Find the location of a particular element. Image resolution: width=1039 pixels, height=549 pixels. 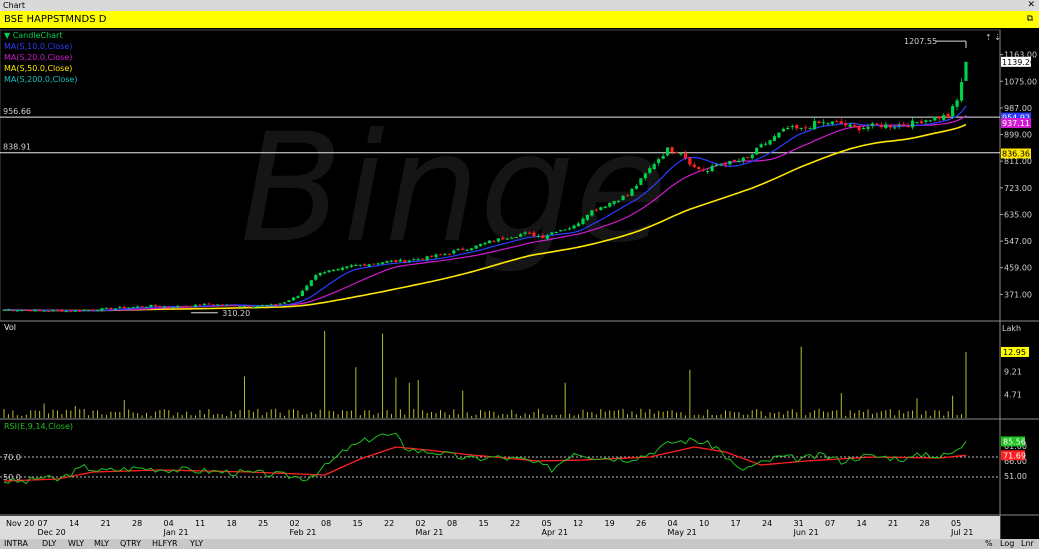

level-label: 838.91 is located at coordinates (17, 147).